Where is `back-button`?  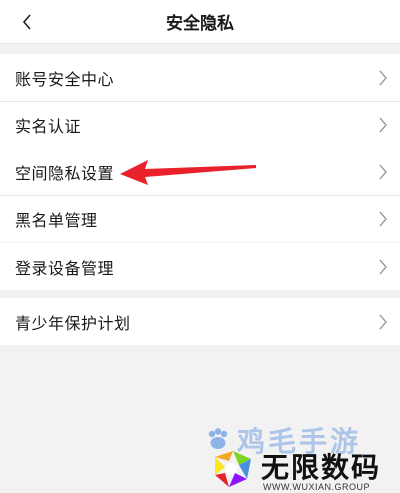
back-button is located at coordinates (27, 22).